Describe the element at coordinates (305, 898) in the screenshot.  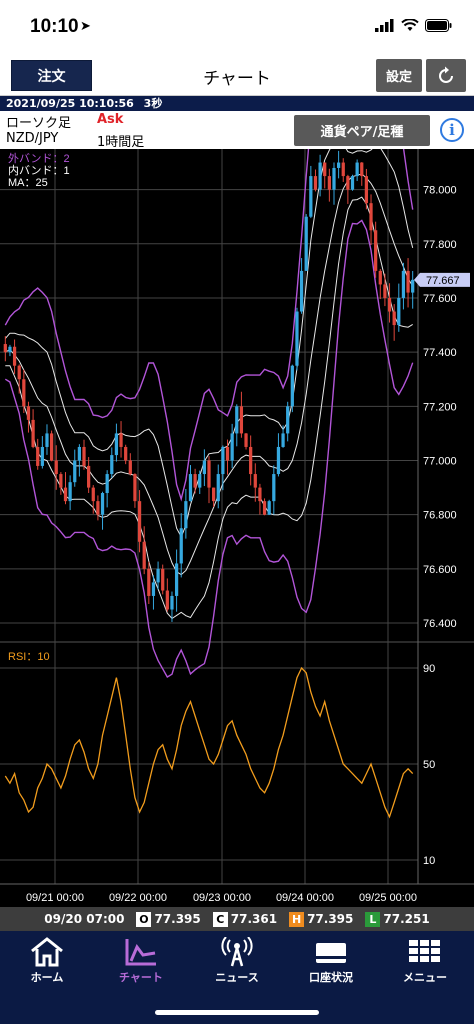
I see `time-tick-label: 09/24 00:00` at that location.